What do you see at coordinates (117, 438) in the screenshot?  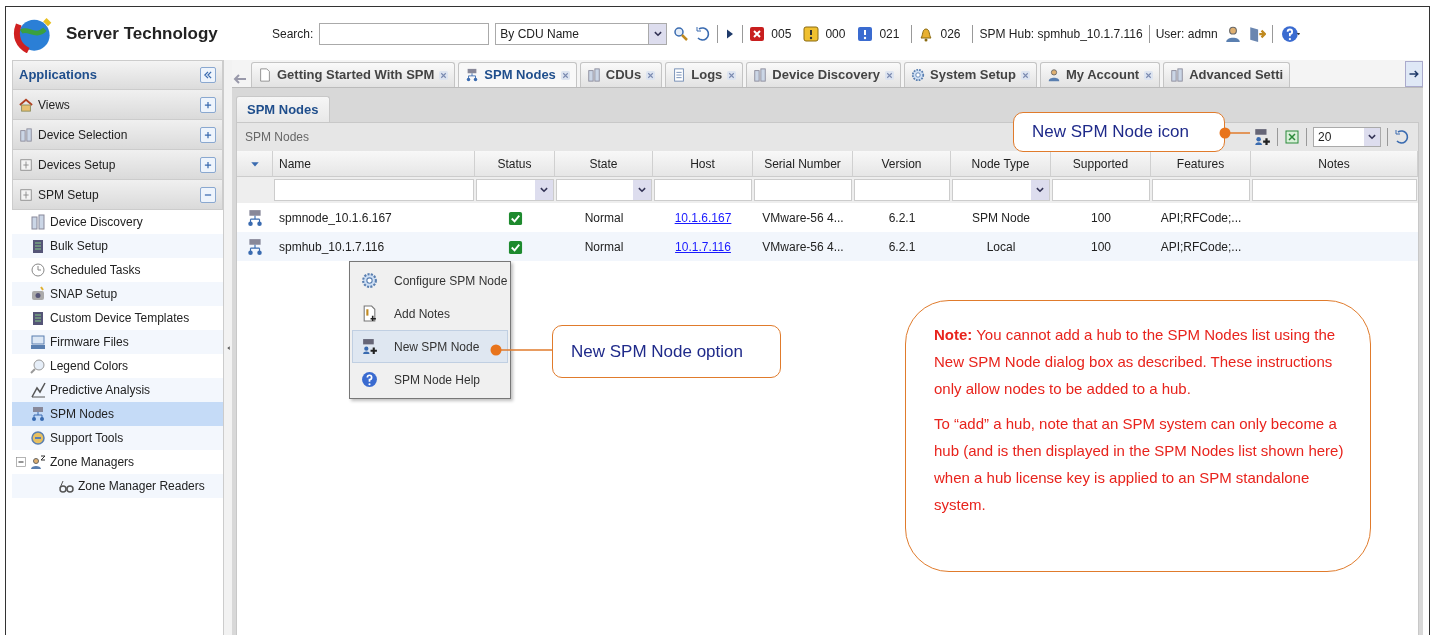 I see `sidebar-item: Support Tools` at bounding box center [117, 438].